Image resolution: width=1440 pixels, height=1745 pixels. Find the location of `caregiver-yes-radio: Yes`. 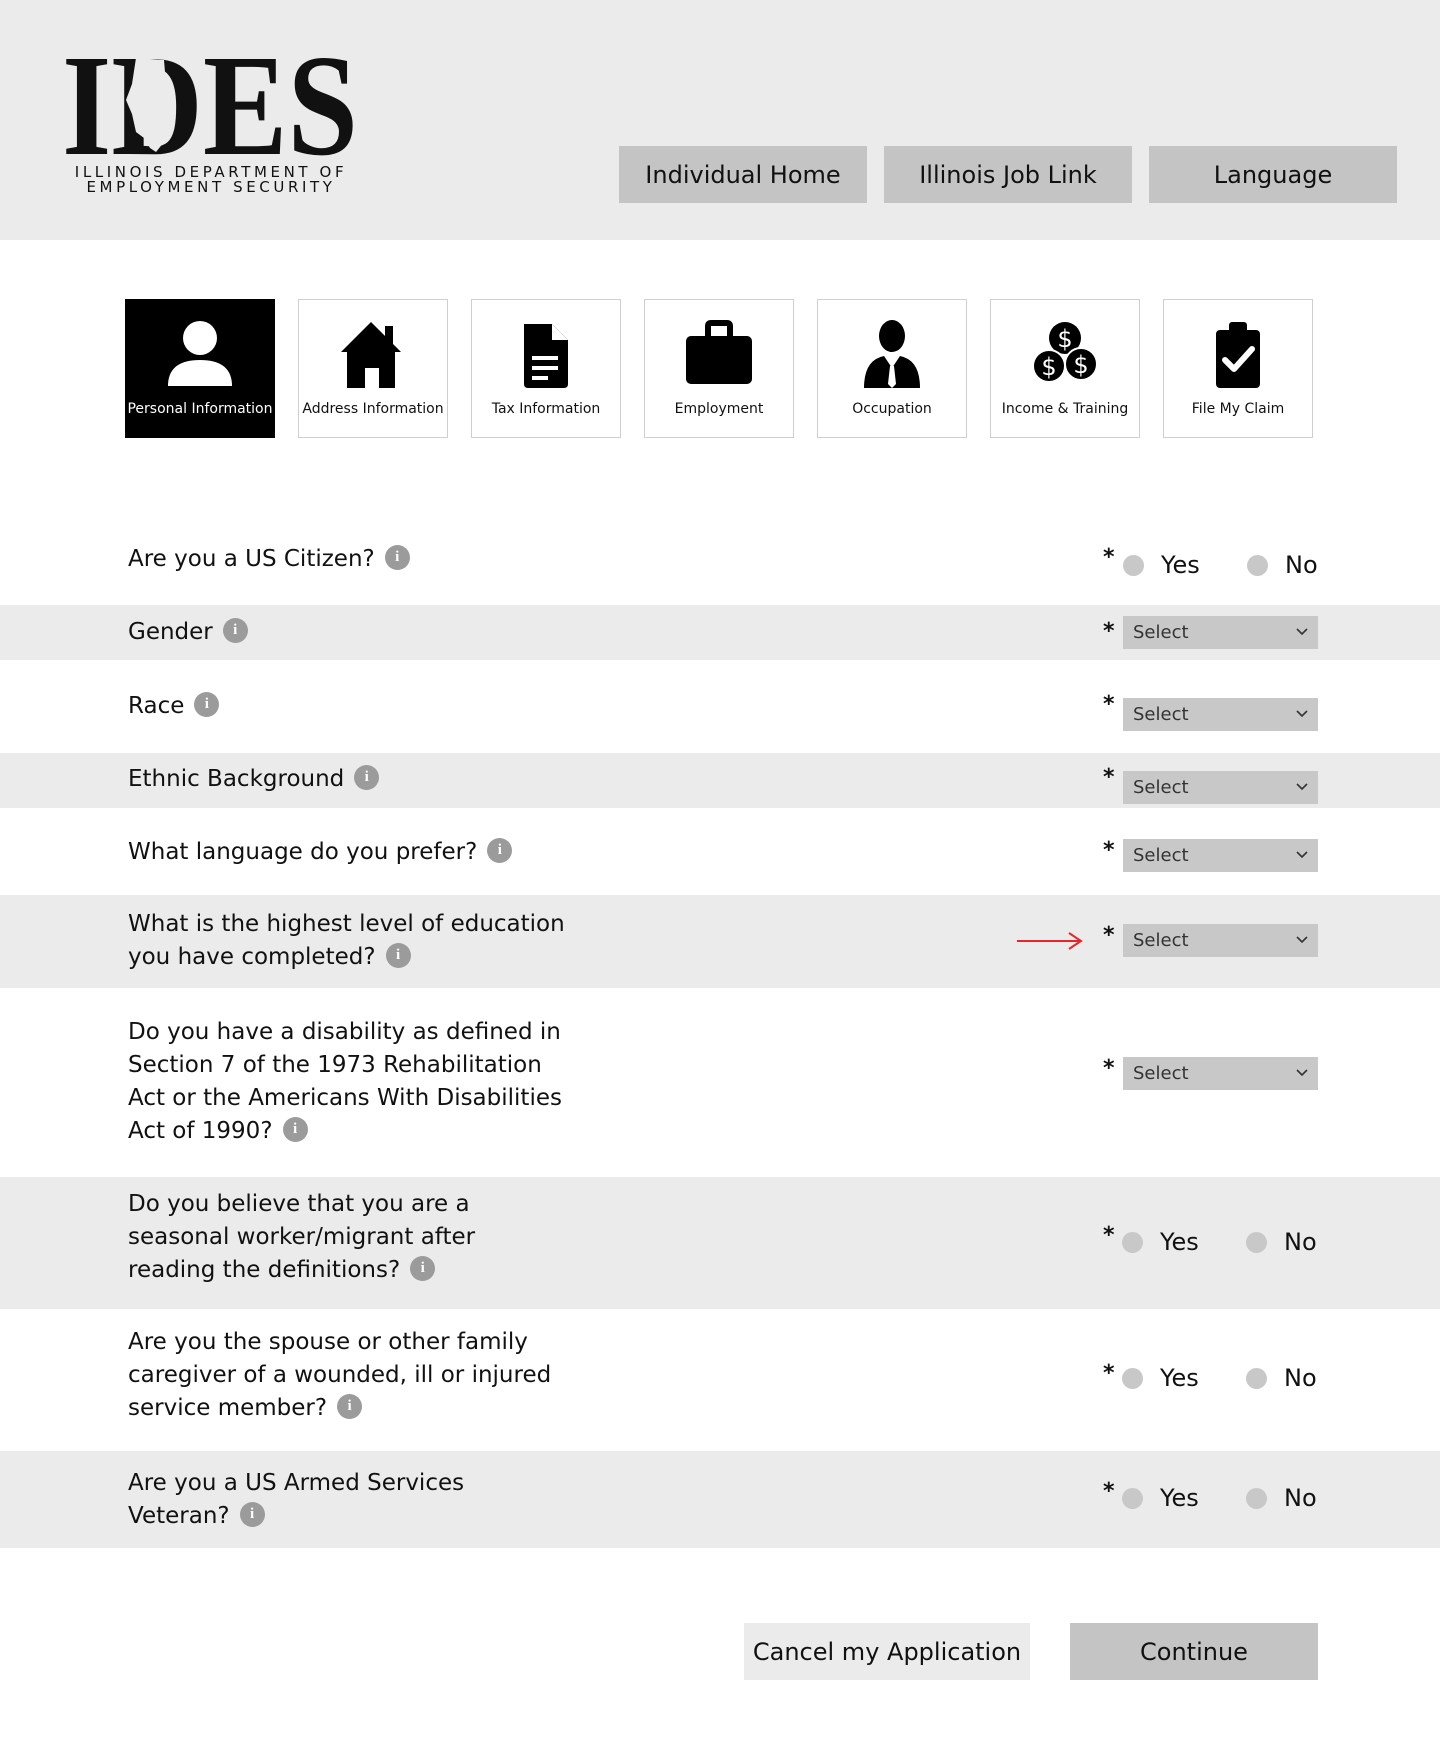

caregiver-yes-radio: Yes is located at coordinates (1160, 1378).